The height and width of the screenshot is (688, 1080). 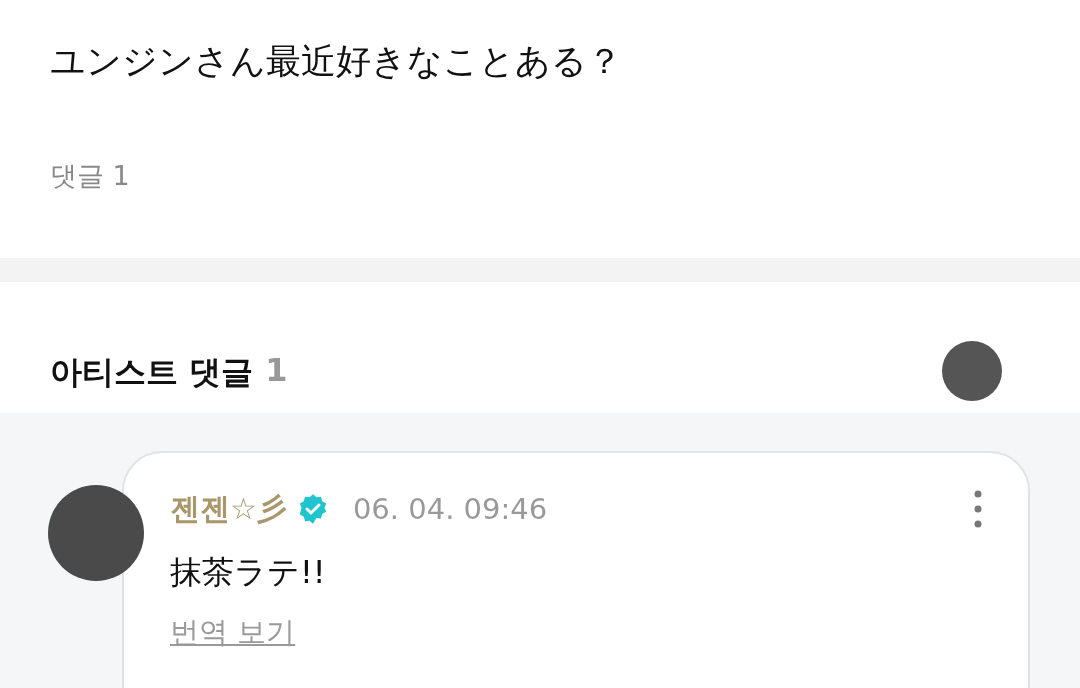 I want to click on author-name: 젠젠☆彡, so click(x=228, y=509).